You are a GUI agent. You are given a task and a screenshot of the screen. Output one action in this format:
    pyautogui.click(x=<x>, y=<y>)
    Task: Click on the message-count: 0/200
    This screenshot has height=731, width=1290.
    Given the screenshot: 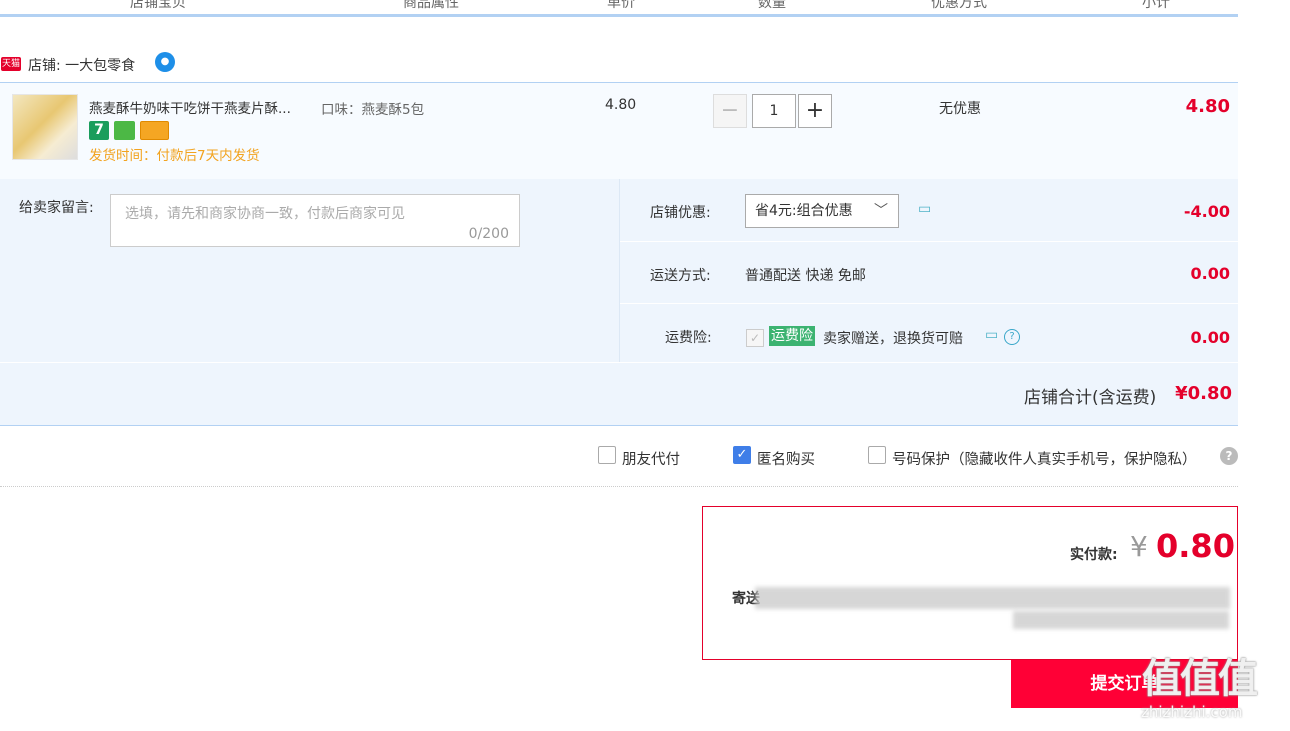 What is the action you would take?
    pyautogui.click(x=488, y=234)
    